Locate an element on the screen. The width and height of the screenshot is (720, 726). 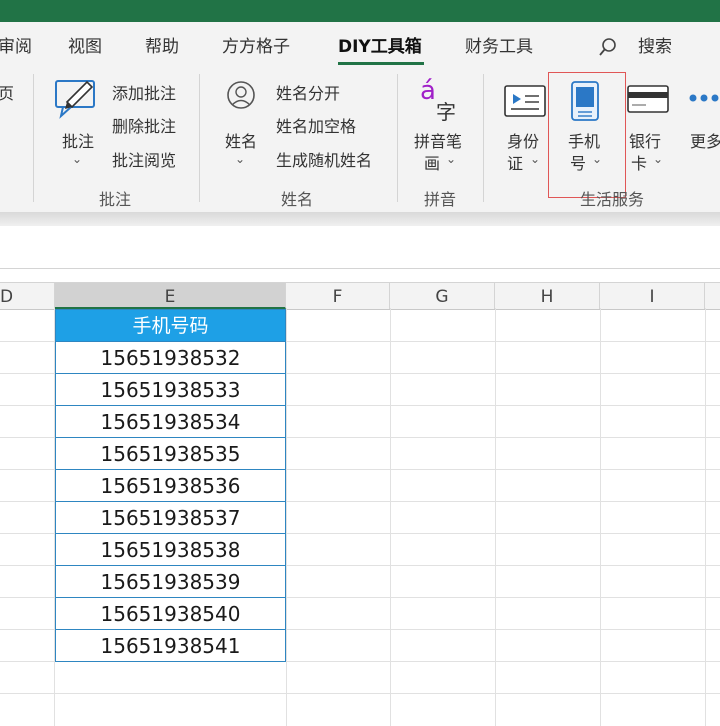
id-card-icon is located at coordinates (525, 101).